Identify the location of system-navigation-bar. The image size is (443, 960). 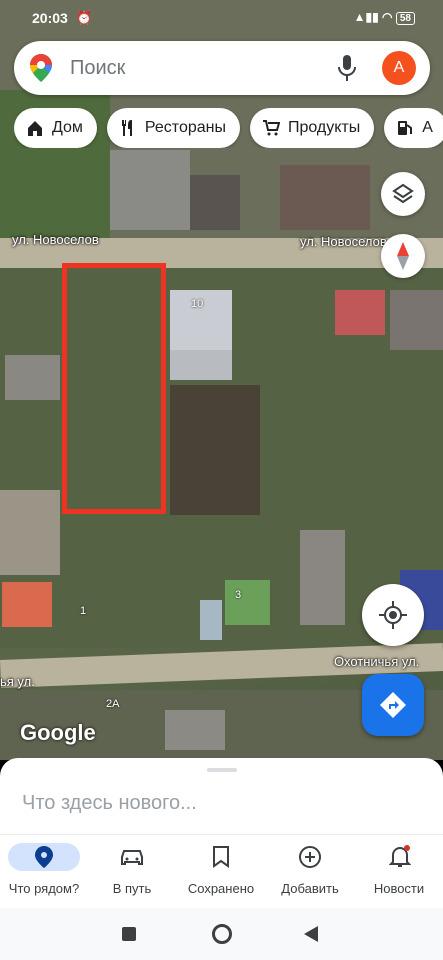
(221, 934).